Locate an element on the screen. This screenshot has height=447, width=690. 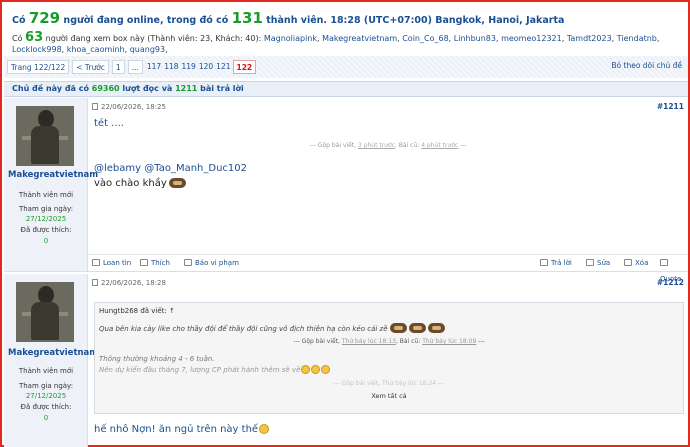
page-link: 120 is located at coordinates (206, 67).